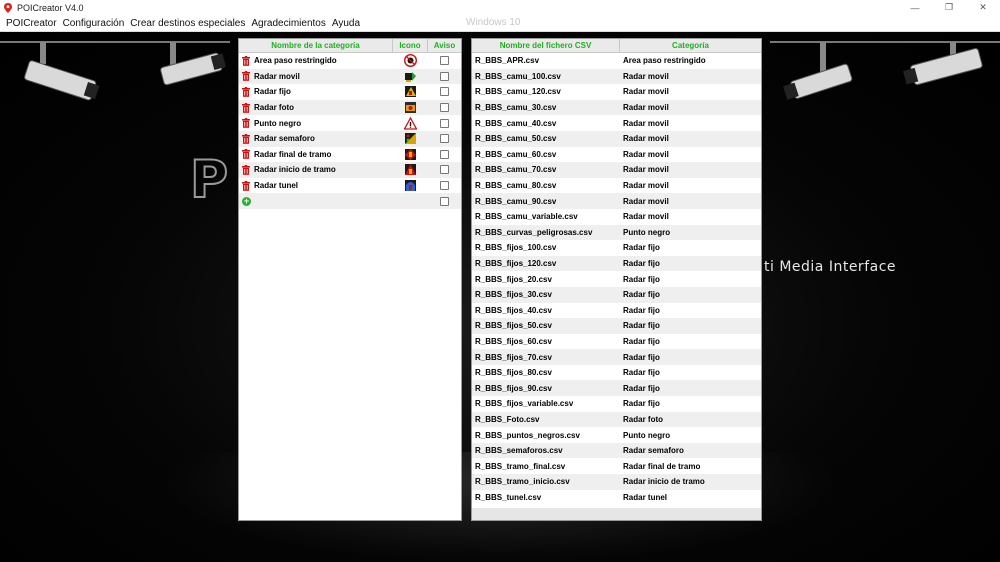 This screenshot has height=562, width=1000. I want to click on file-row: R_BBS_fijos_40.csv Radar fijo, so click(616, 310).